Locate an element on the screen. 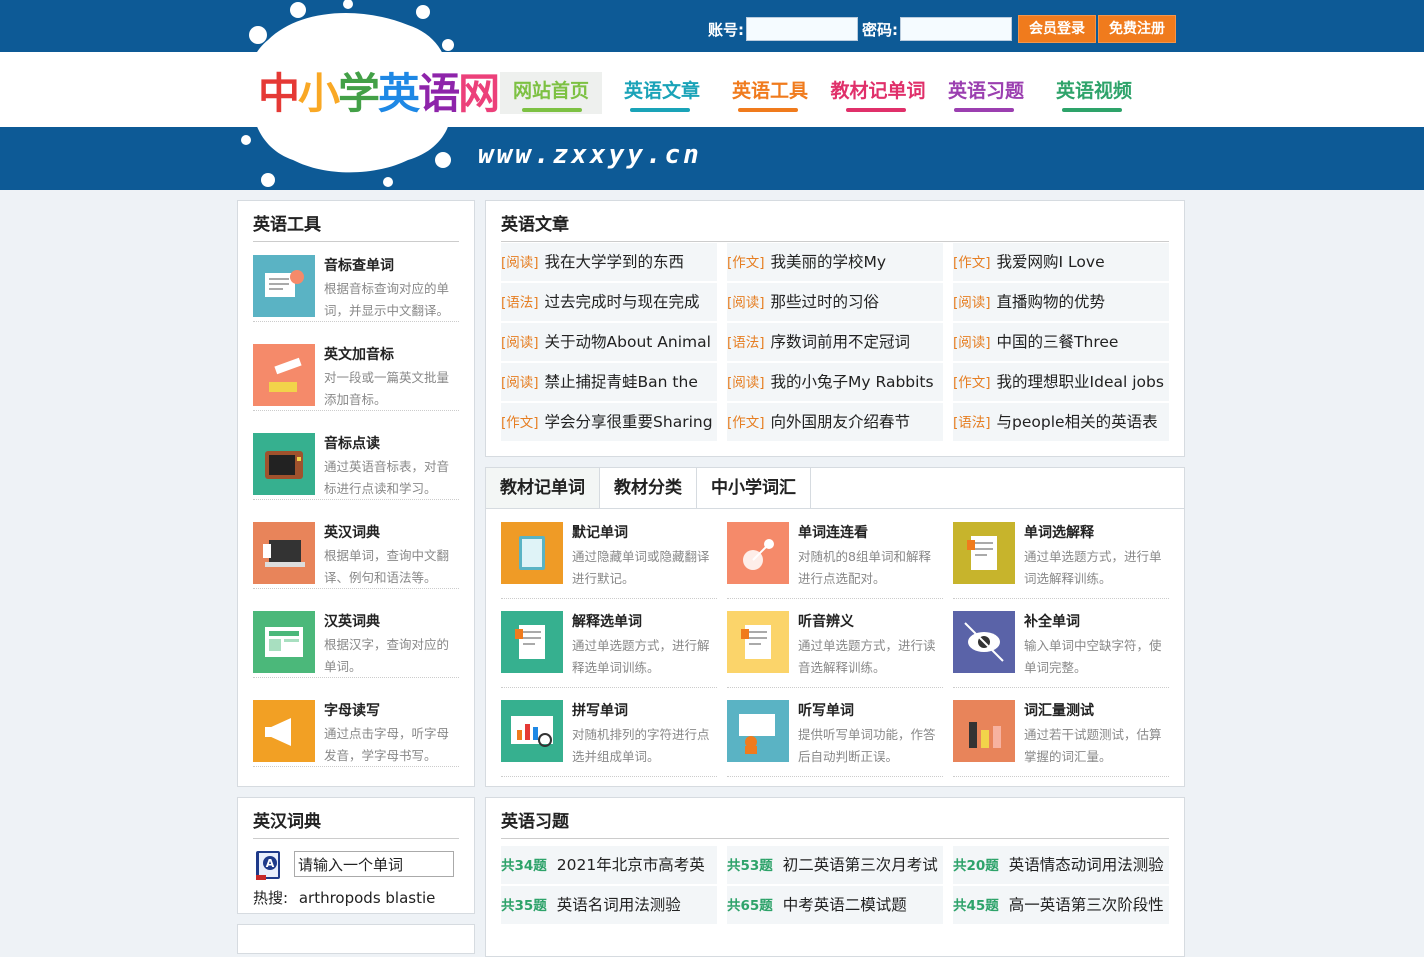 The height and width of the screenshot is (957, 1424). notebook-icon is located at coordinates (532, 553).